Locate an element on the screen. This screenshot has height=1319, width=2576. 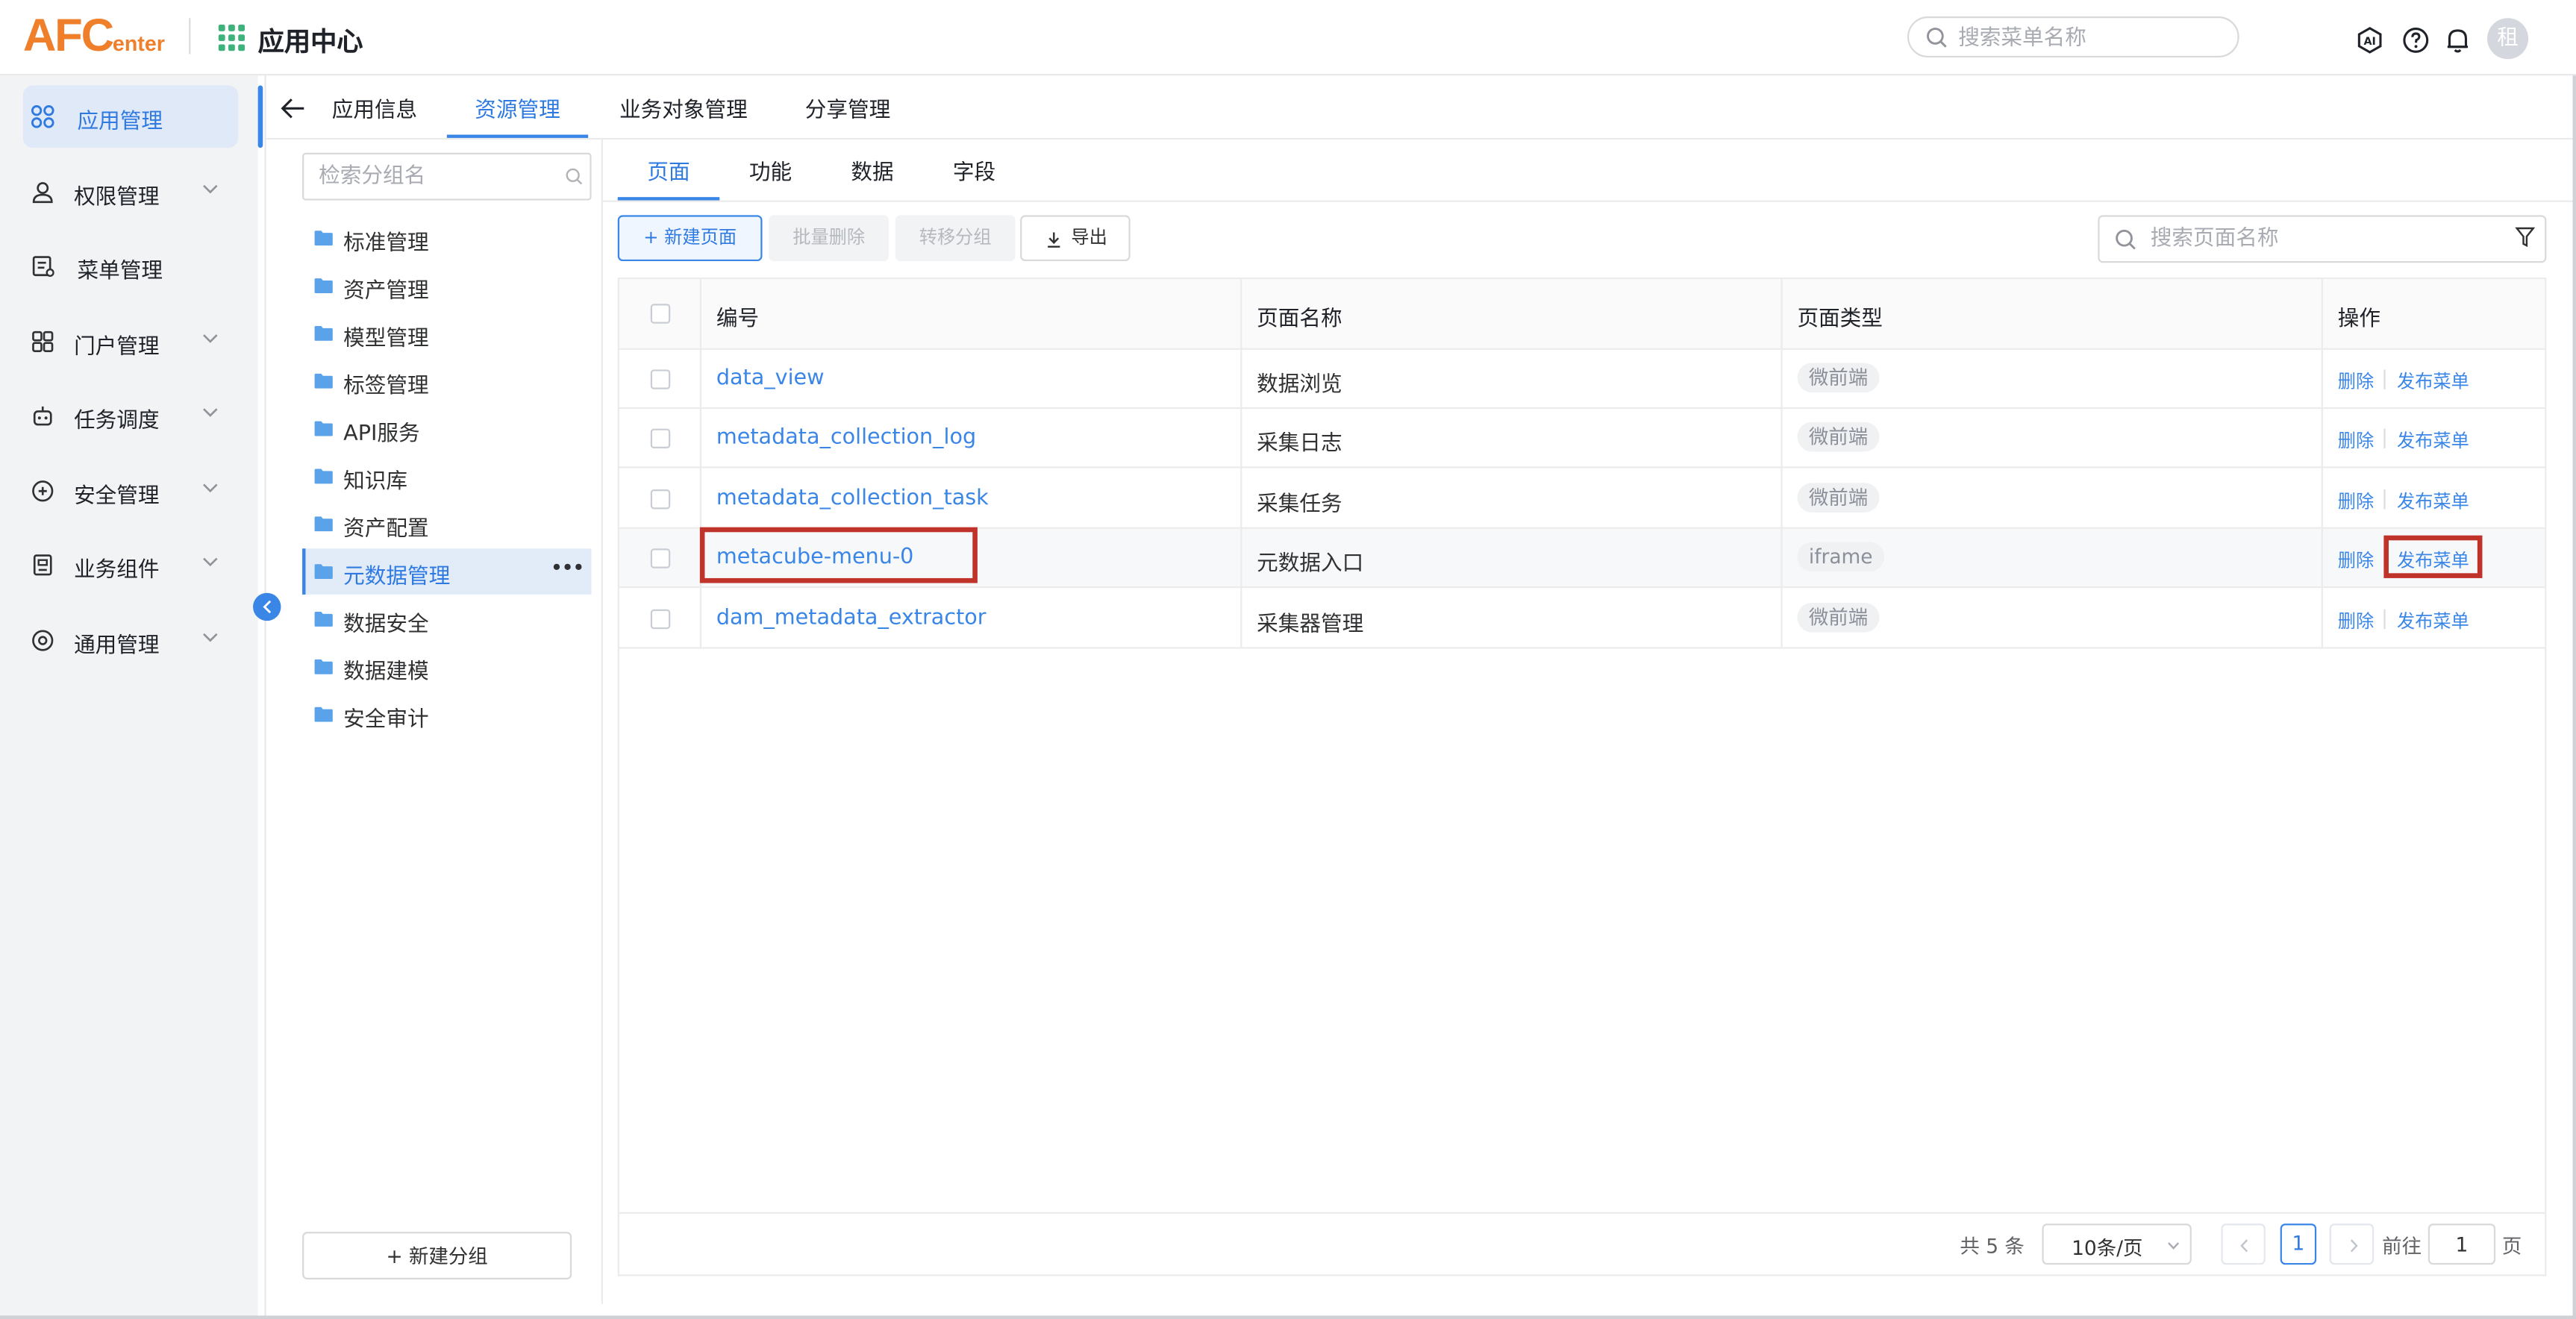
sidebar-item-business-component: 业务组件 is located at coordinates (130, 564).